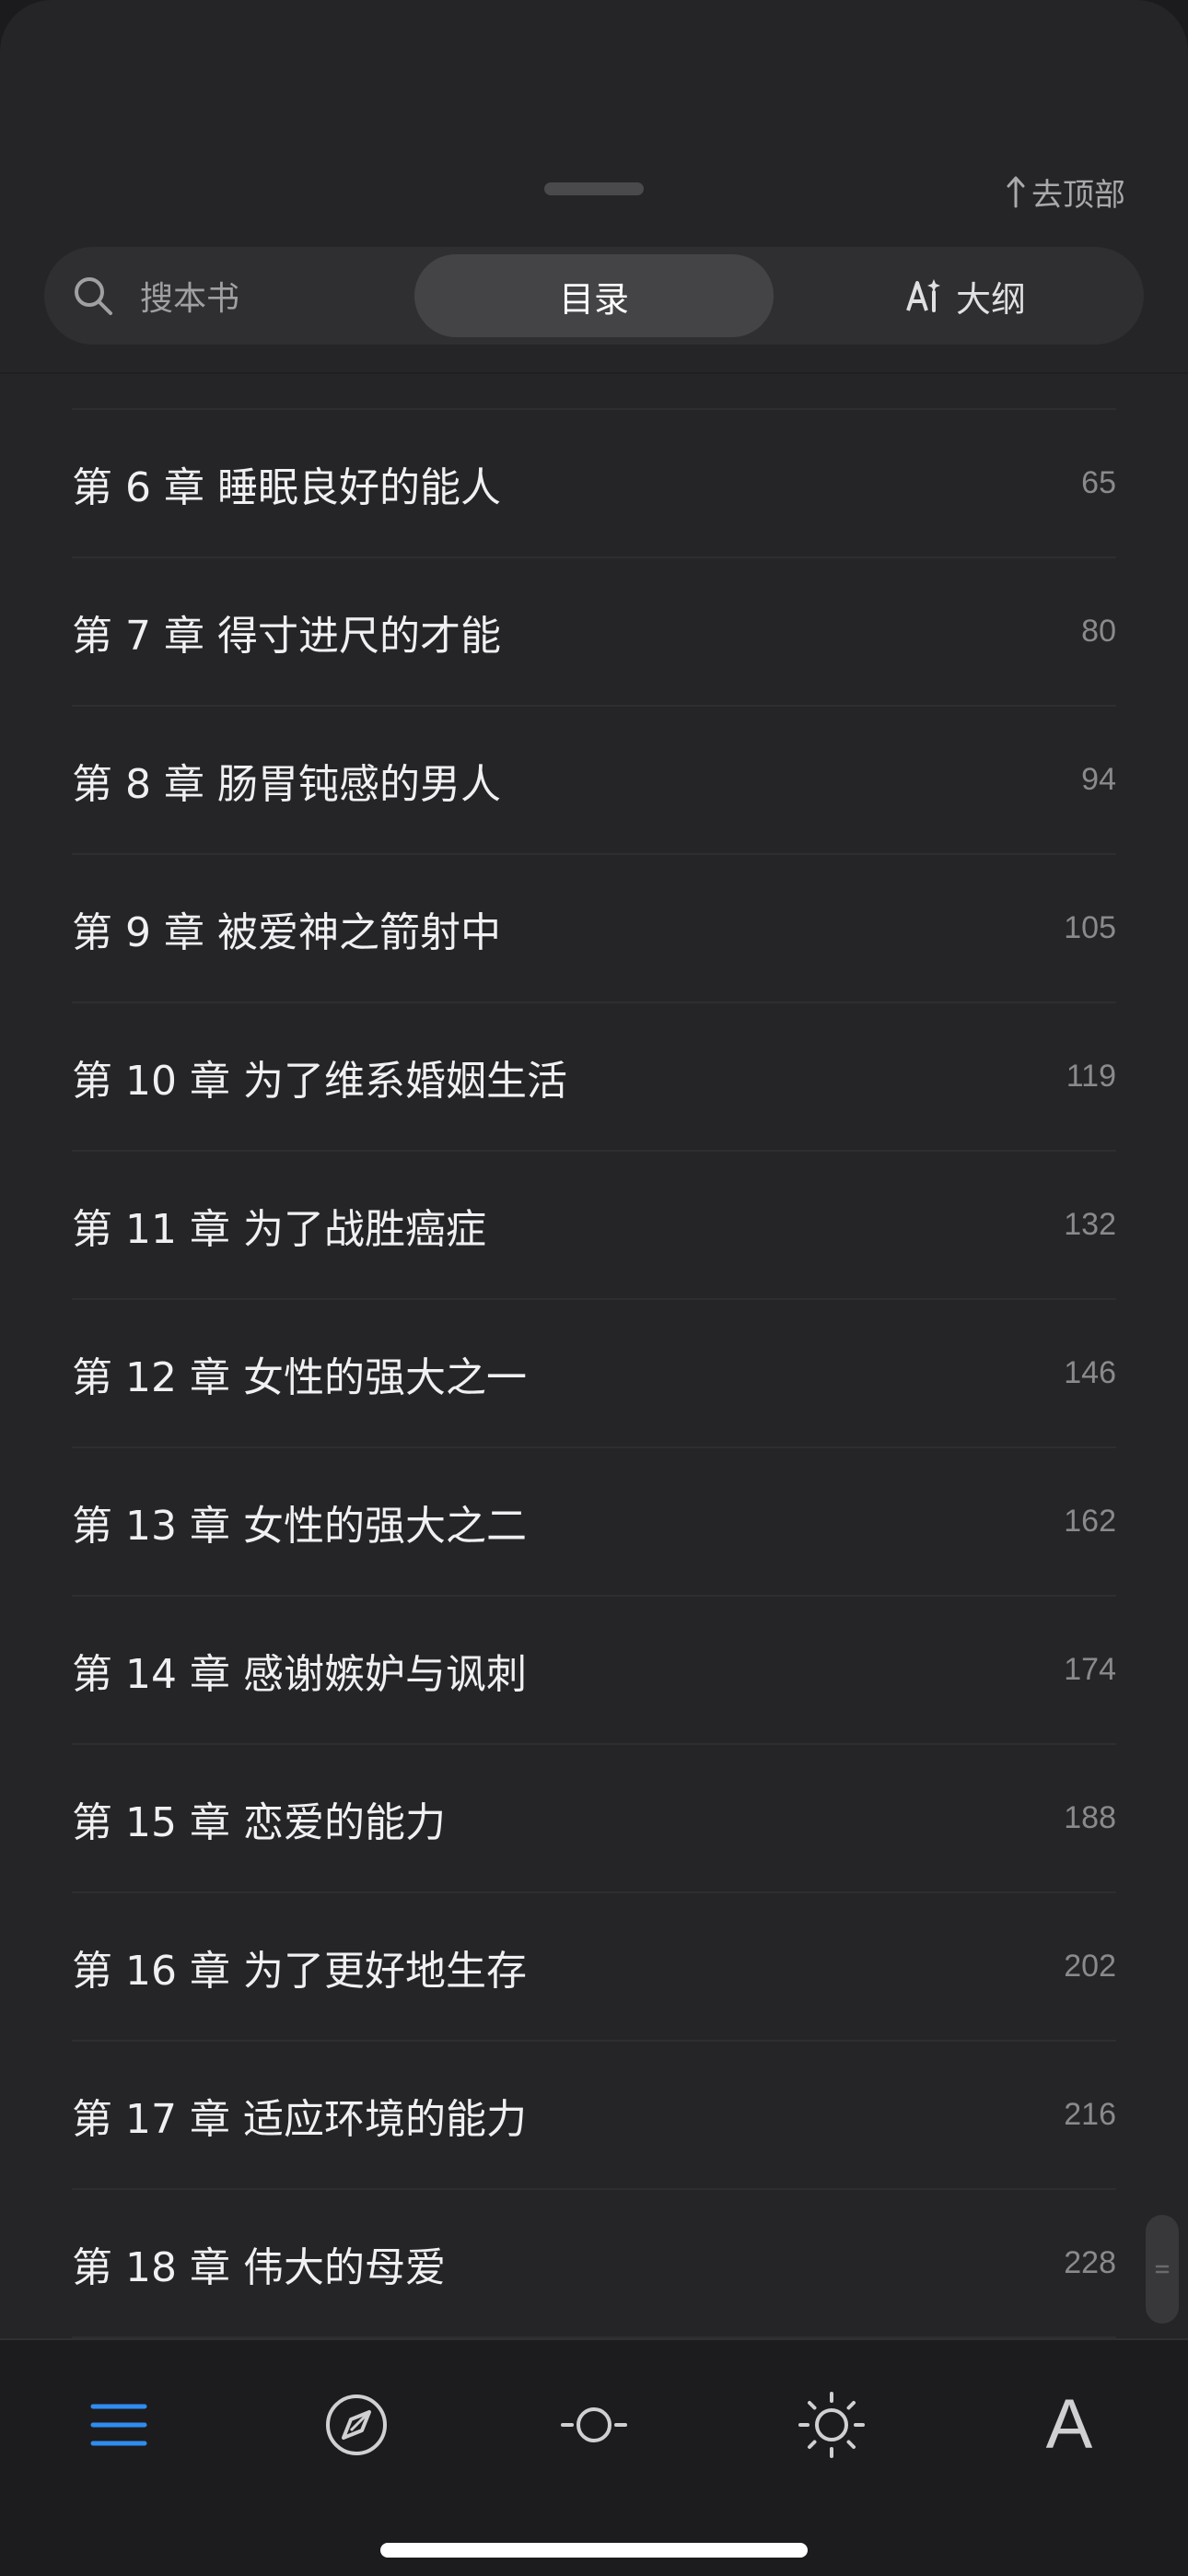 The width and height of the screenshot is (1188, 2576). I want to click on chapter-page-number: 94, so click(1098, 779).